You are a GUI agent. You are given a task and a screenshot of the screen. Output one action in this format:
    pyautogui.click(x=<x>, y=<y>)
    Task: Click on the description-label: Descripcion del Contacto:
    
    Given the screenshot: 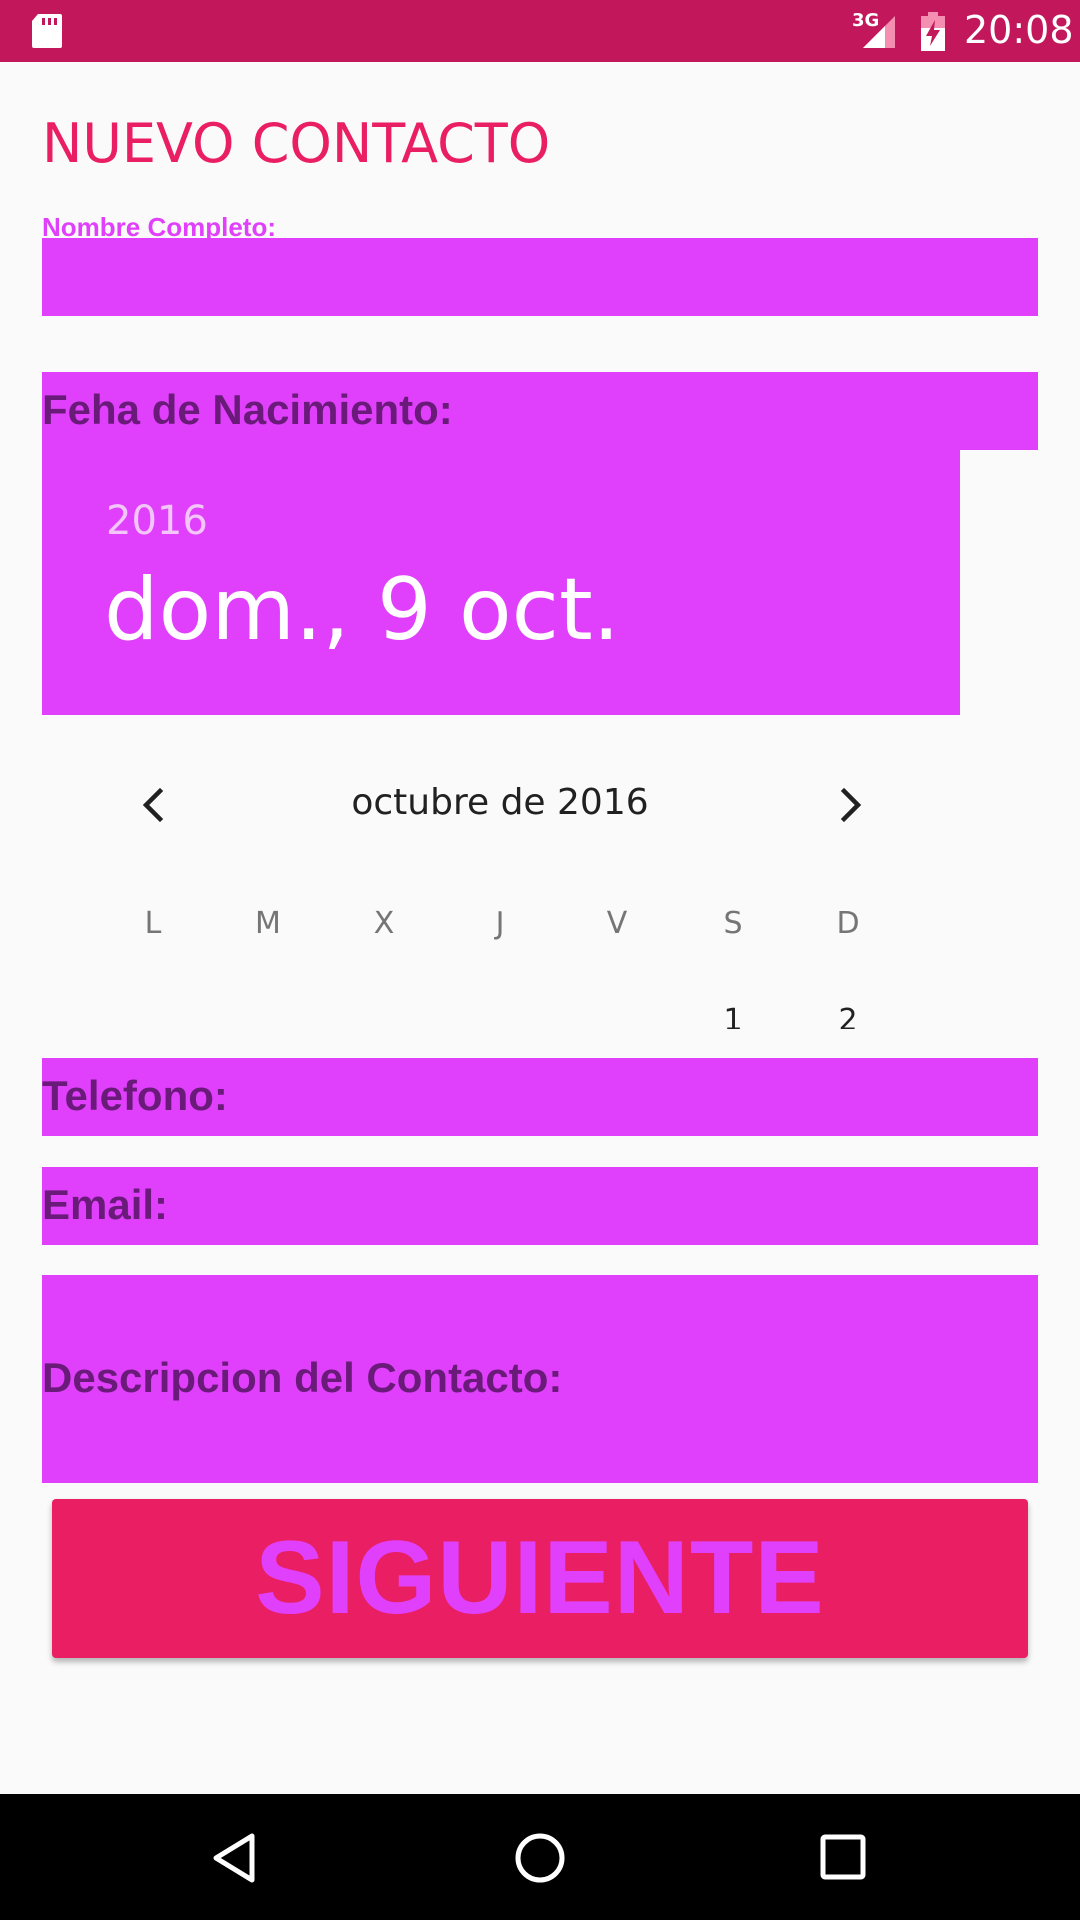 What is the action you would take?
    pyautogui.click(x=302, y=1377)
    